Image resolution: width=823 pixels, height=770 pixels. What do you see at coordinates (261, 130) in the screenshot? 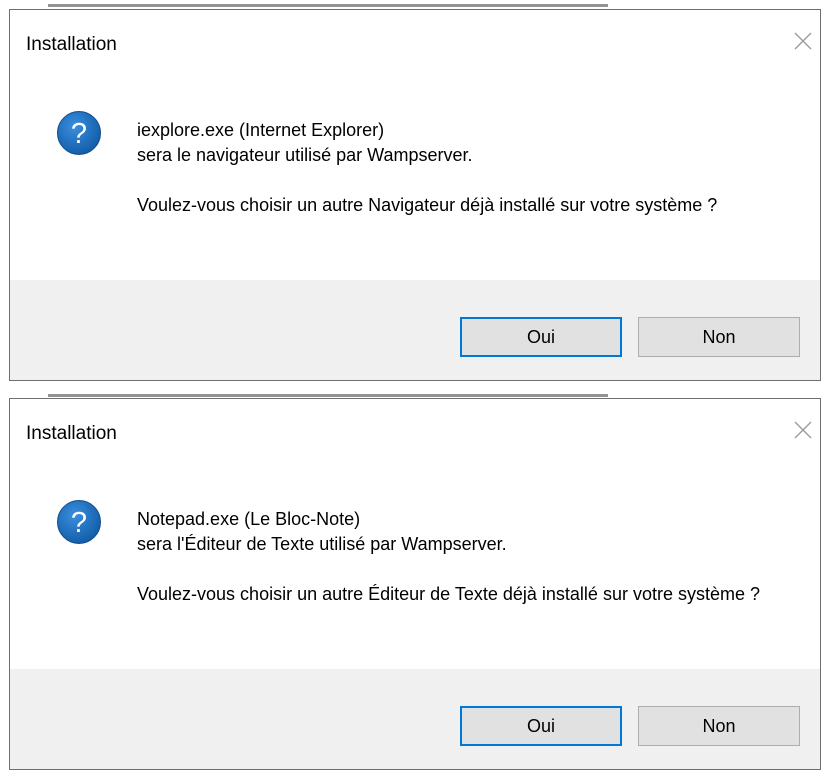
I see `message-line: iexplore.exe (Internet Explorer)` at bounding box center [261, 130].